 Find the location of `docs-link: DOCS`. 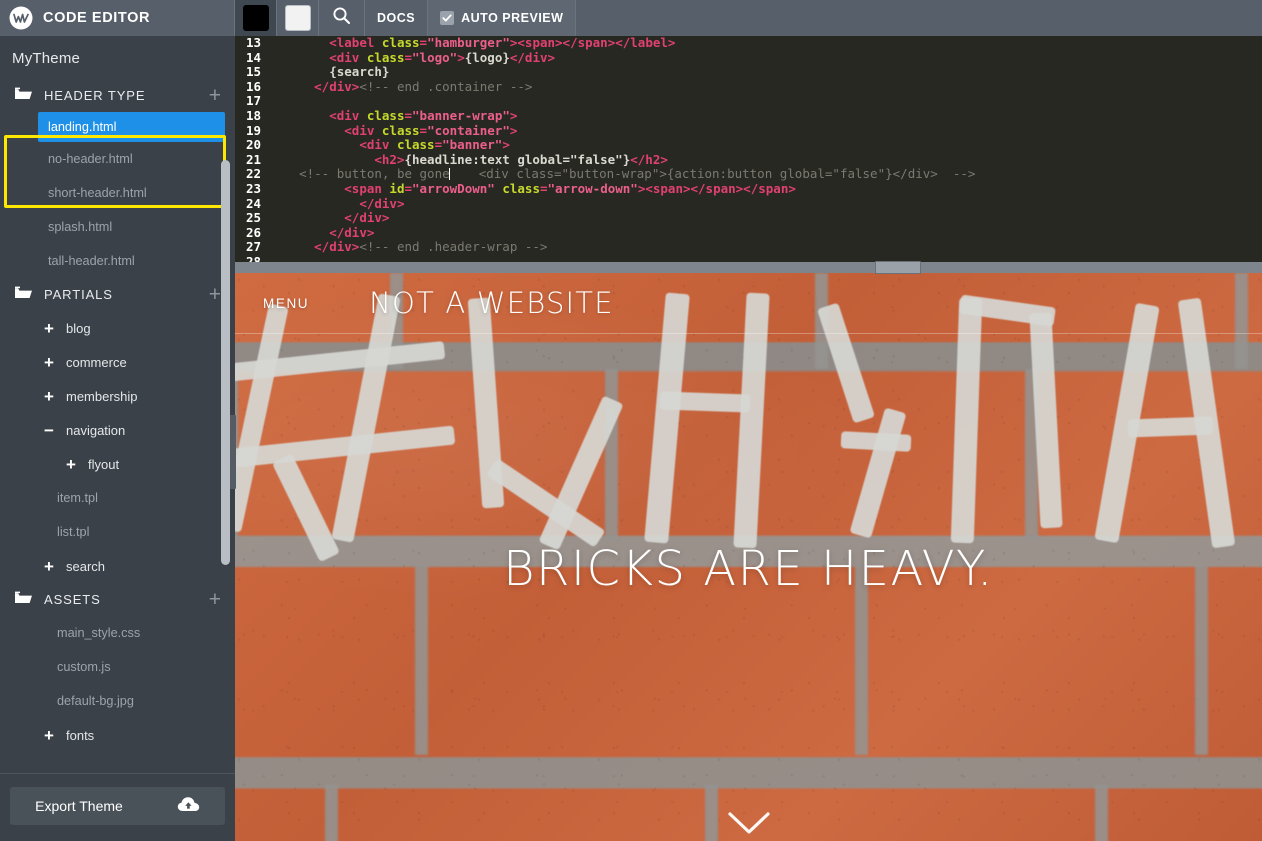

docs-link: DOCS is located at coordinates (397, 18).